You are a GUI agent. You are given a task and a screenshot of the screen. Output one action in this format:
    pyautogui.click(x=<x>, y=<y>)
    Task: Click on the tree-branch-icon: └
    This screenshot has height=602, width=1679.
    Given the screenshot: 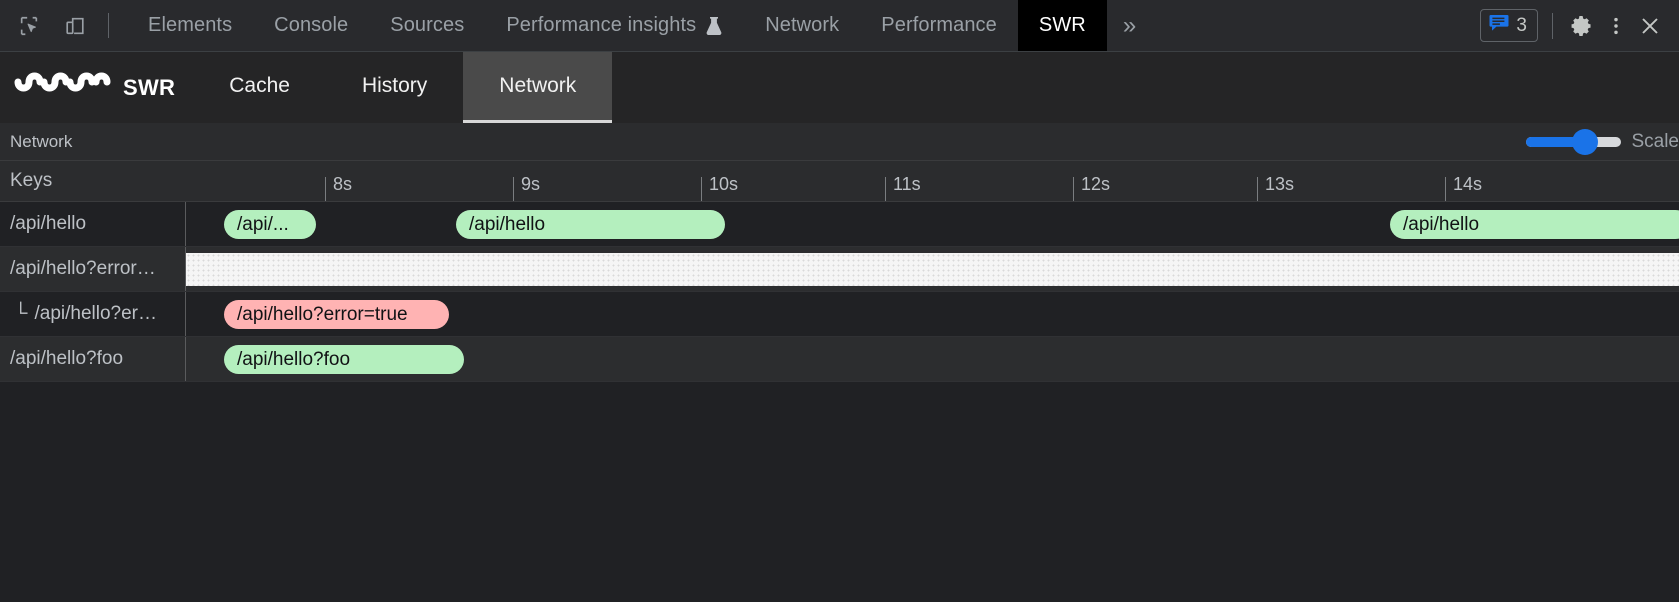 What is the action you would take?
    pyautogui.click(x=21, y=313)
    